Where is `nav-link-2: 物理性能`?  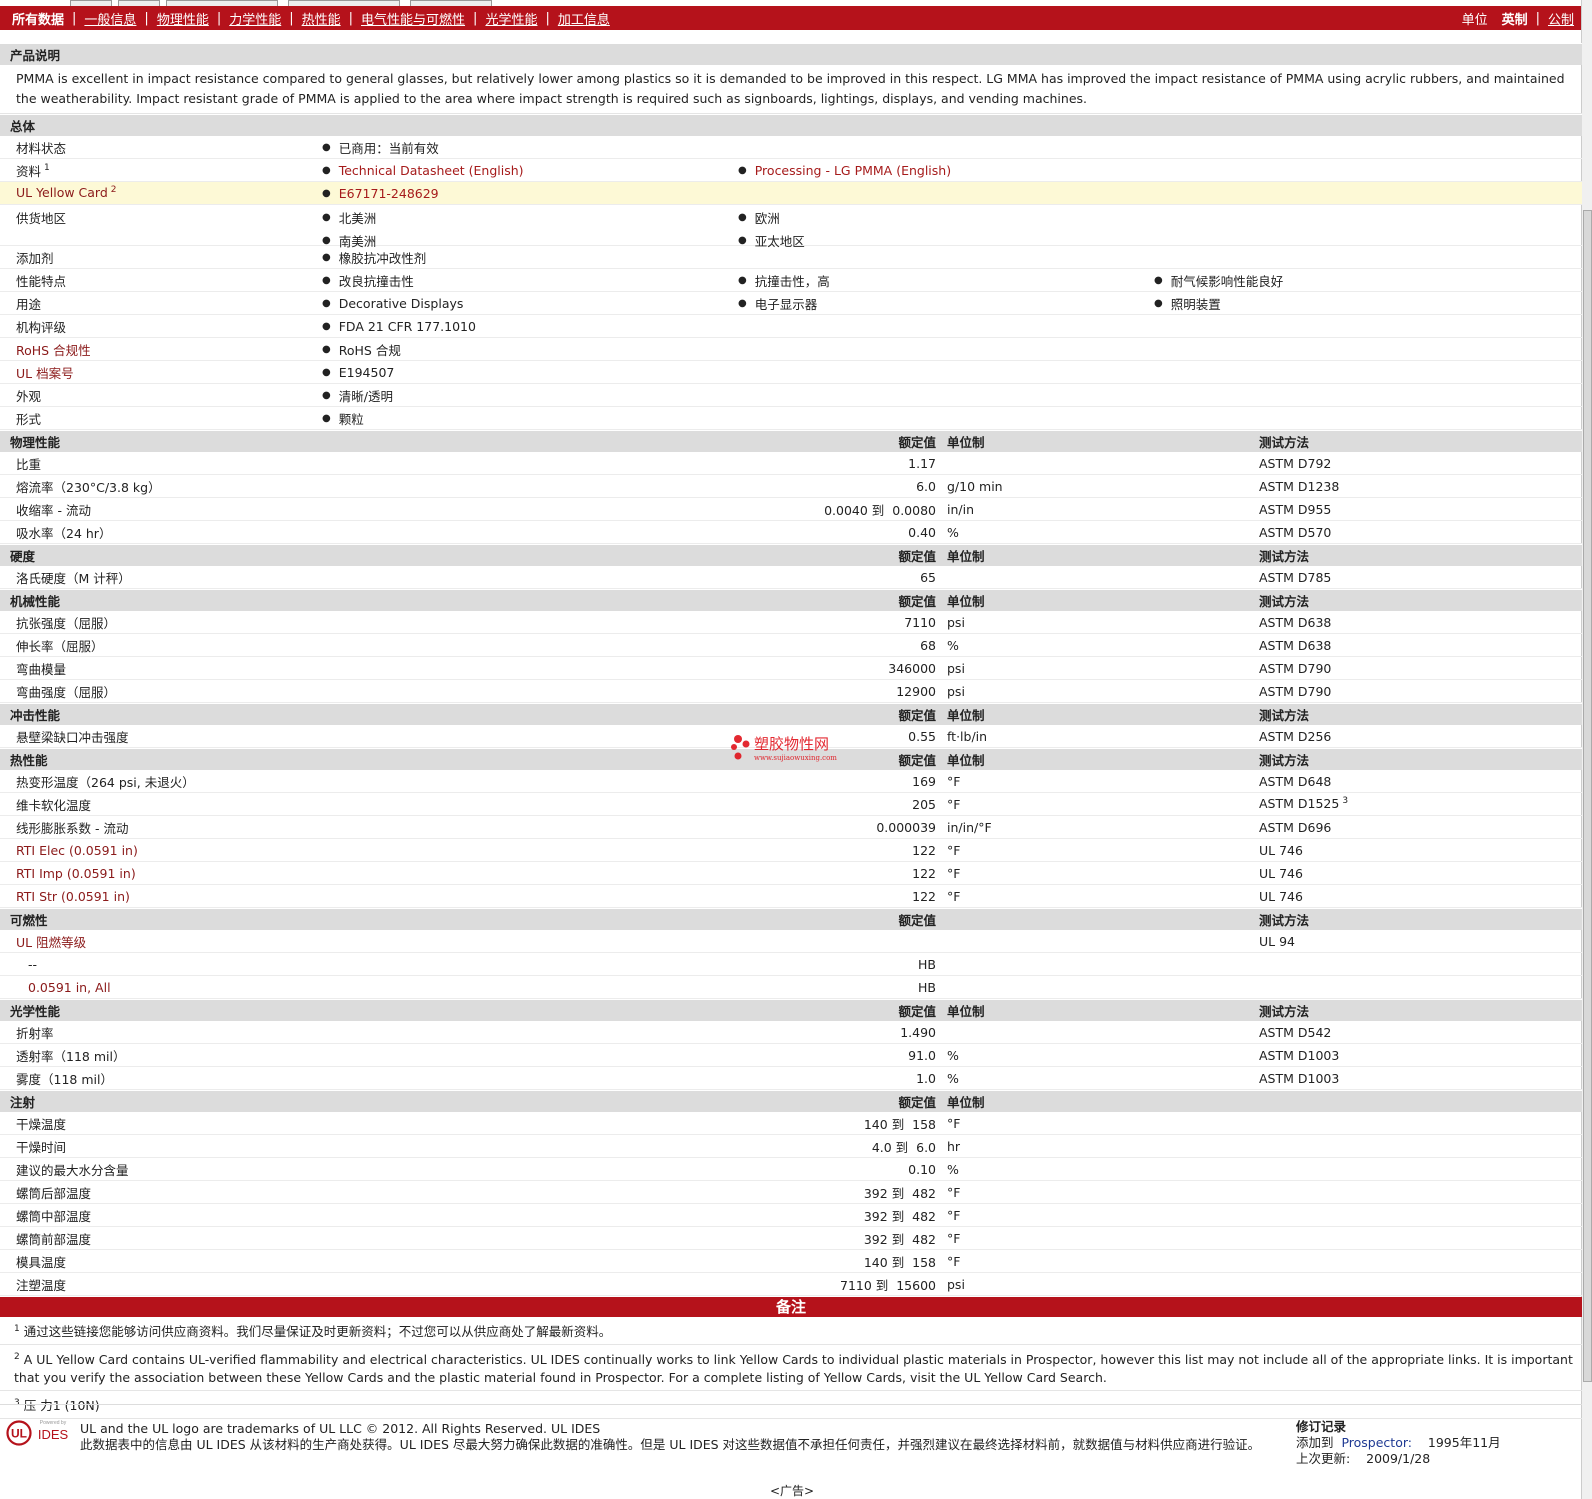
nav-link-2: 物理性能 is located at coordinates (183, 18).